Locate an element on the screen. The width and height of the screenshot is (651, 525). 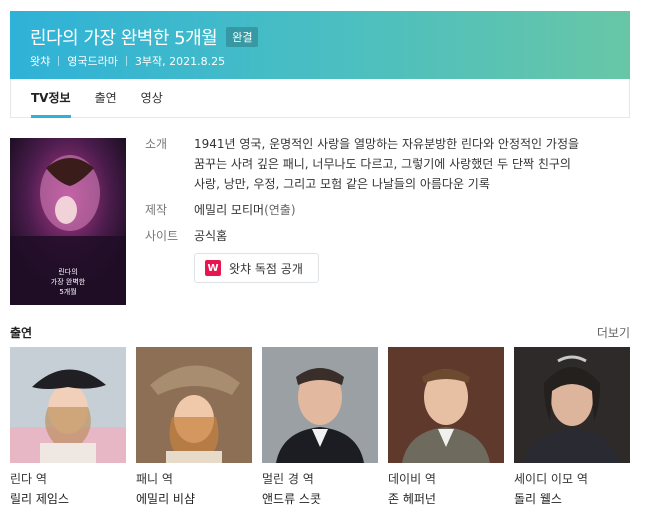
watcha-button-label: 왓챠 독점 공개 is located at coordinates (266, 268).